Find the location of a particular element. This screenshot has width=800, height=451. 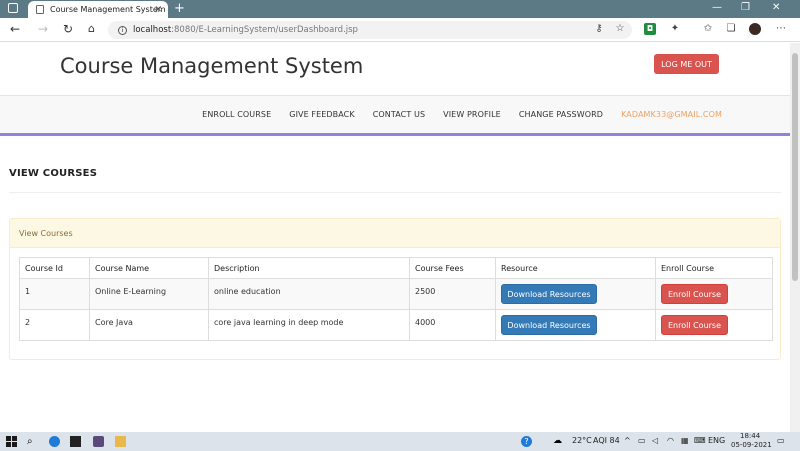

forward-icon: → is located at coordinates (43, 29).